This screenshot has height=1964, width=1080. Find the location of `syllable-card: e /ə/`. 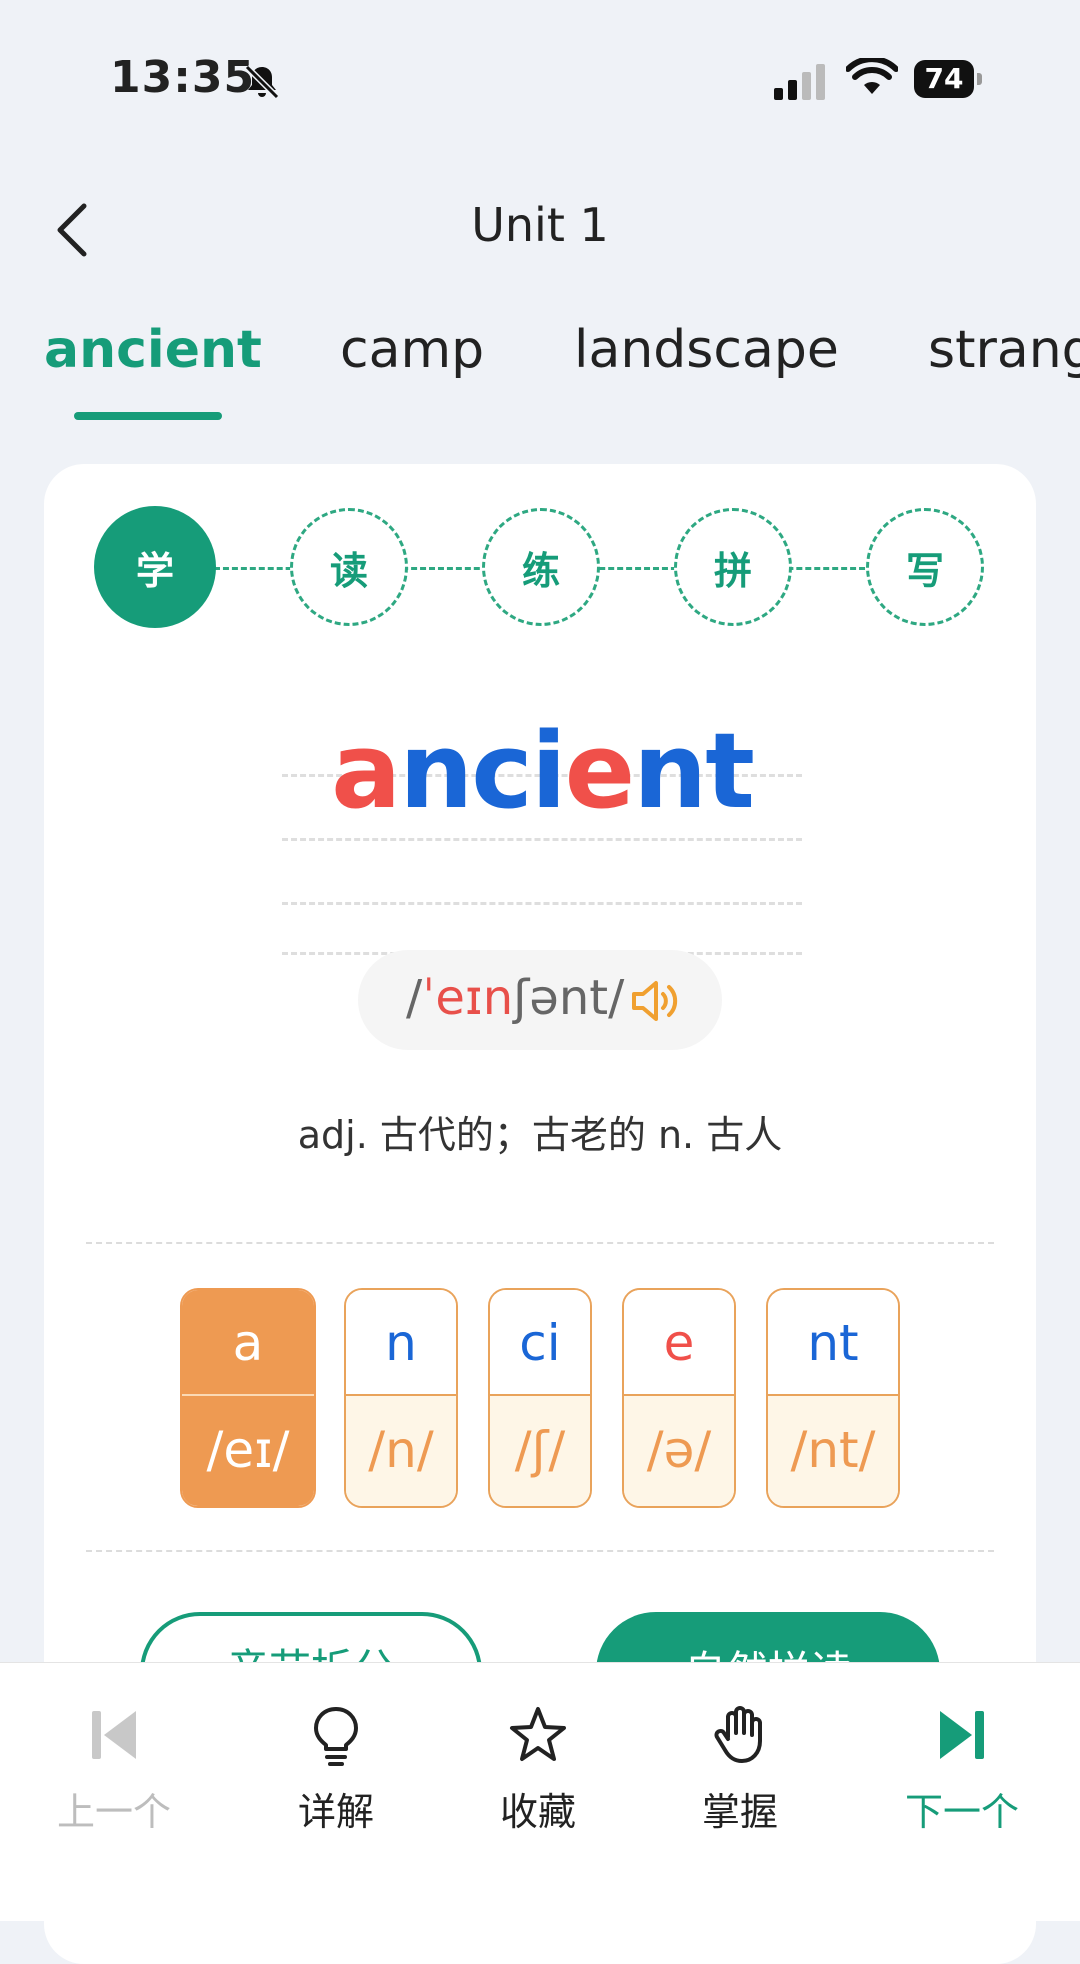

syllable-card: e /ə/ is located at coordinates (679, 1398).